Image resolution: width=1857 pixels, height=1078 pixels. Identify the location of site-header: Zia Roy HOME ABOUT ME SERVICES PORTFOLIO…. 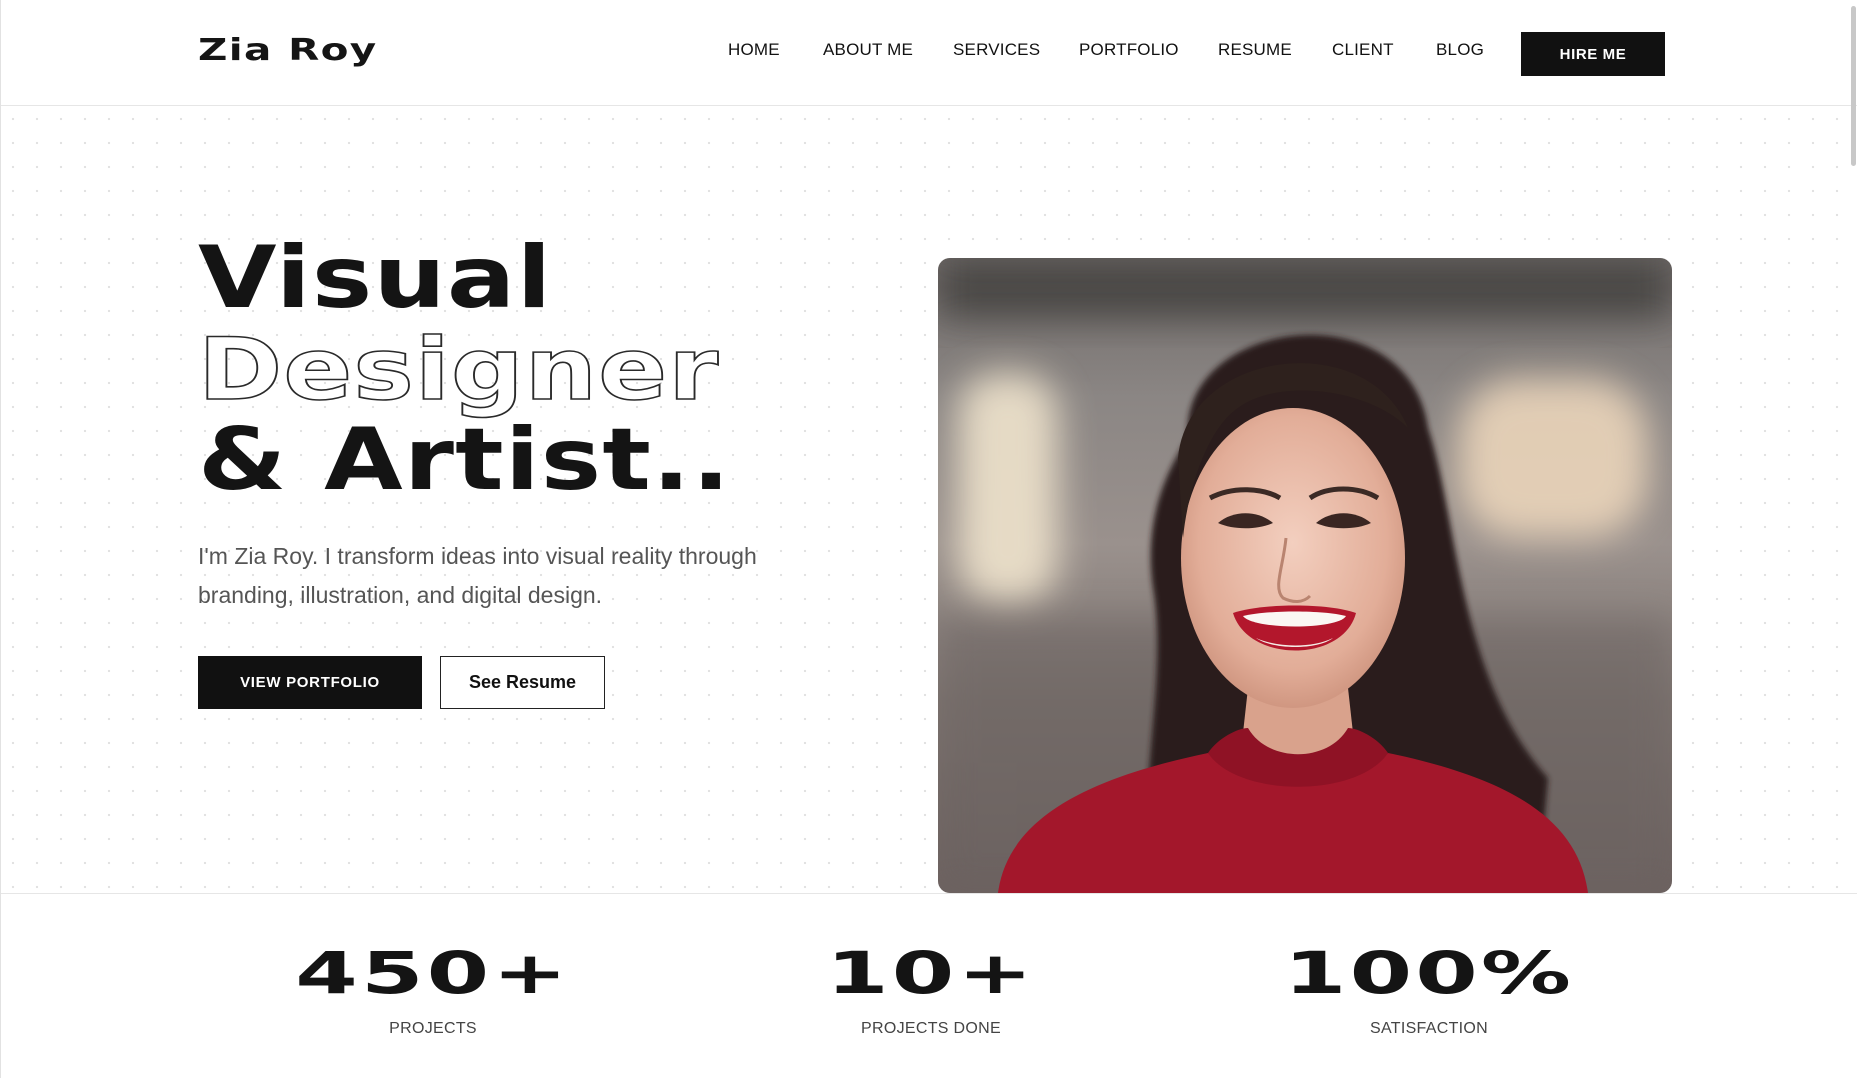
(929, 53).